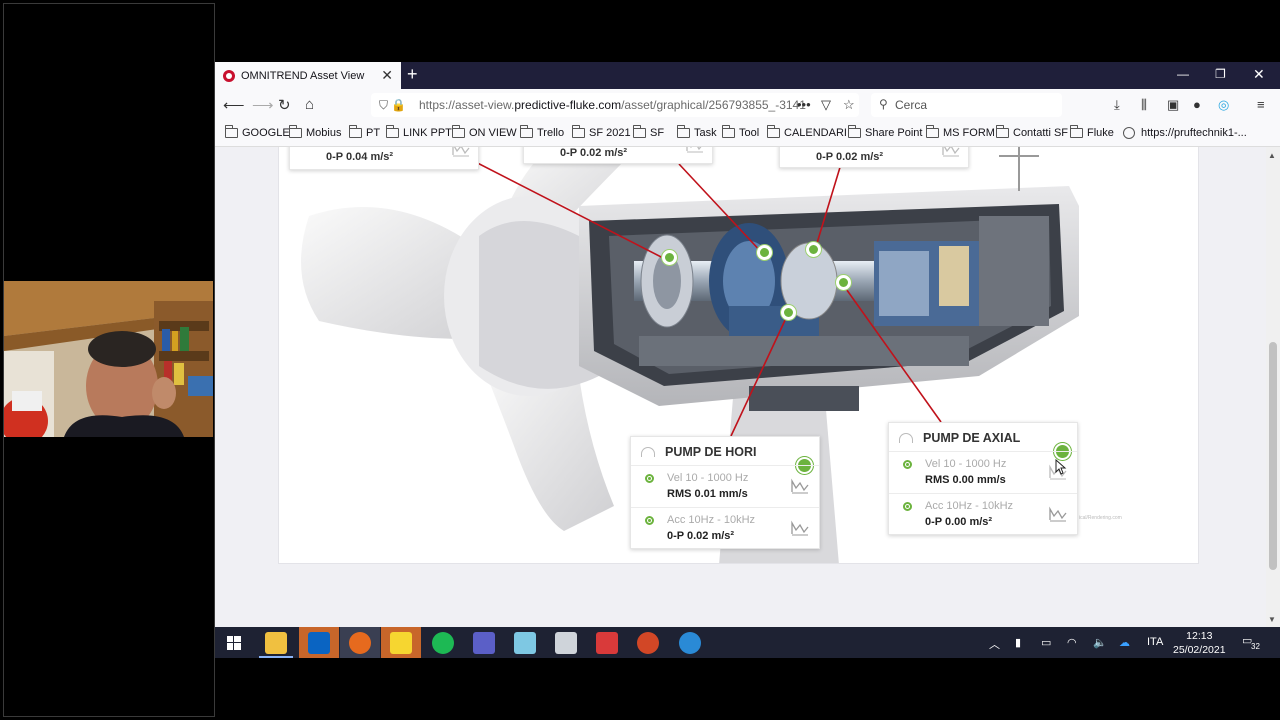 This screenshot has height=720, width=1280. I want to click on bookmark-star-icon: ☆, so click(849, 105).